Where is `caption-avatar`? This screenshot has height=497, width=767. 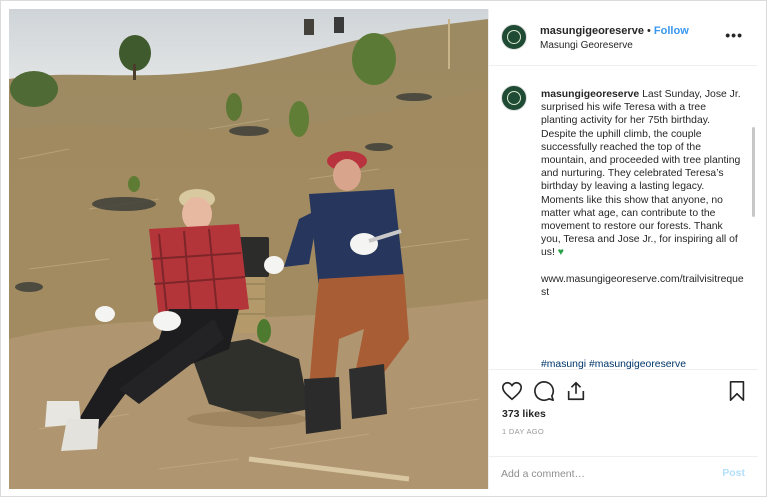 caption-avatar is located at coordinates (514, 98).